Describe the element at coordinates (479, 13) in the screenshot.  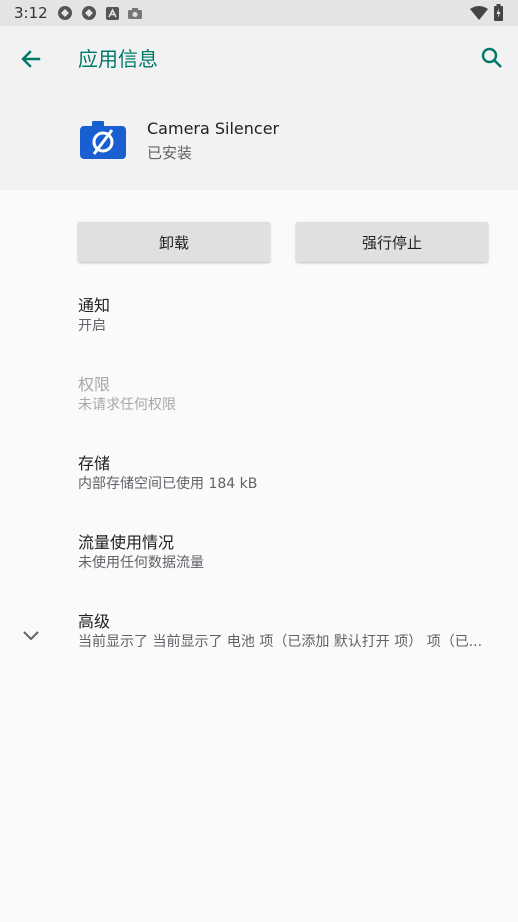
I see `wifi-icon` at that location.